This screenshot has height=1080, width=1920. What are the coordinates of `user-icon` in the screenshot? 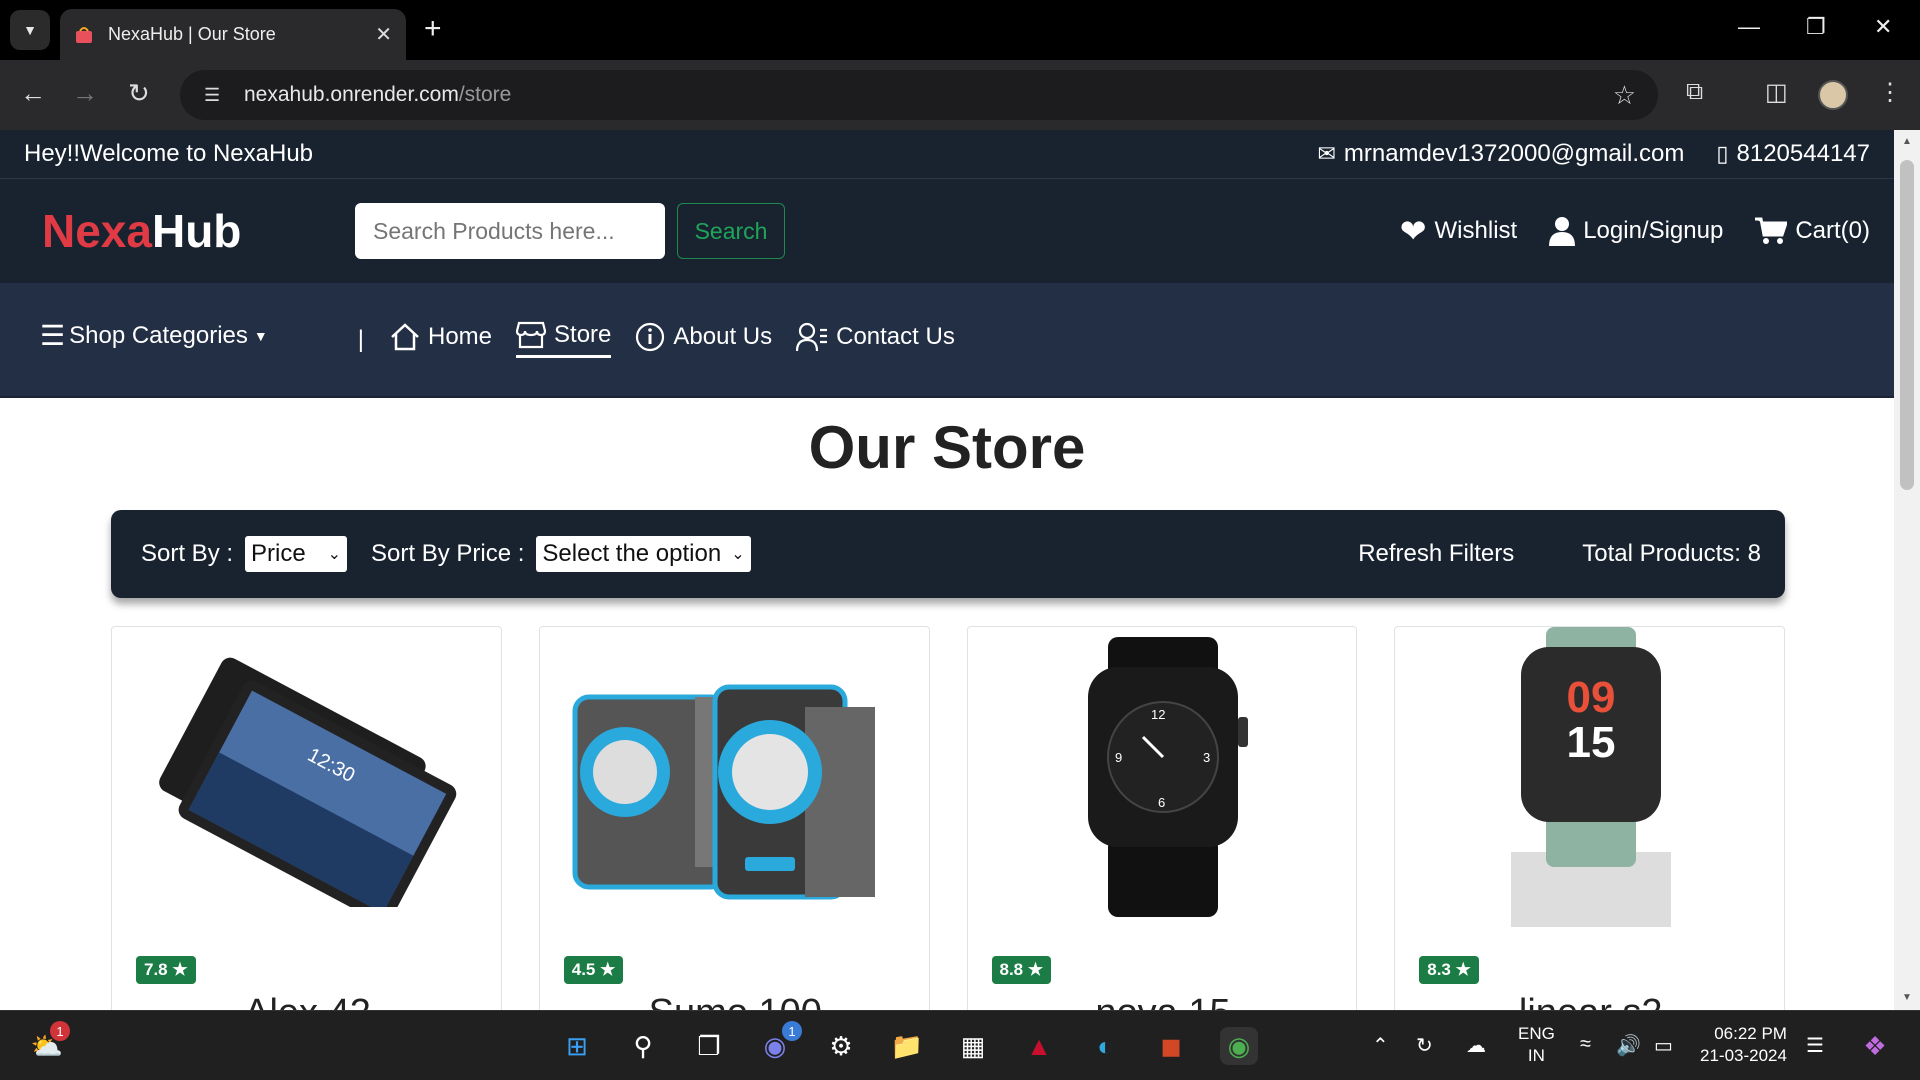 It's located at (1562, 231).